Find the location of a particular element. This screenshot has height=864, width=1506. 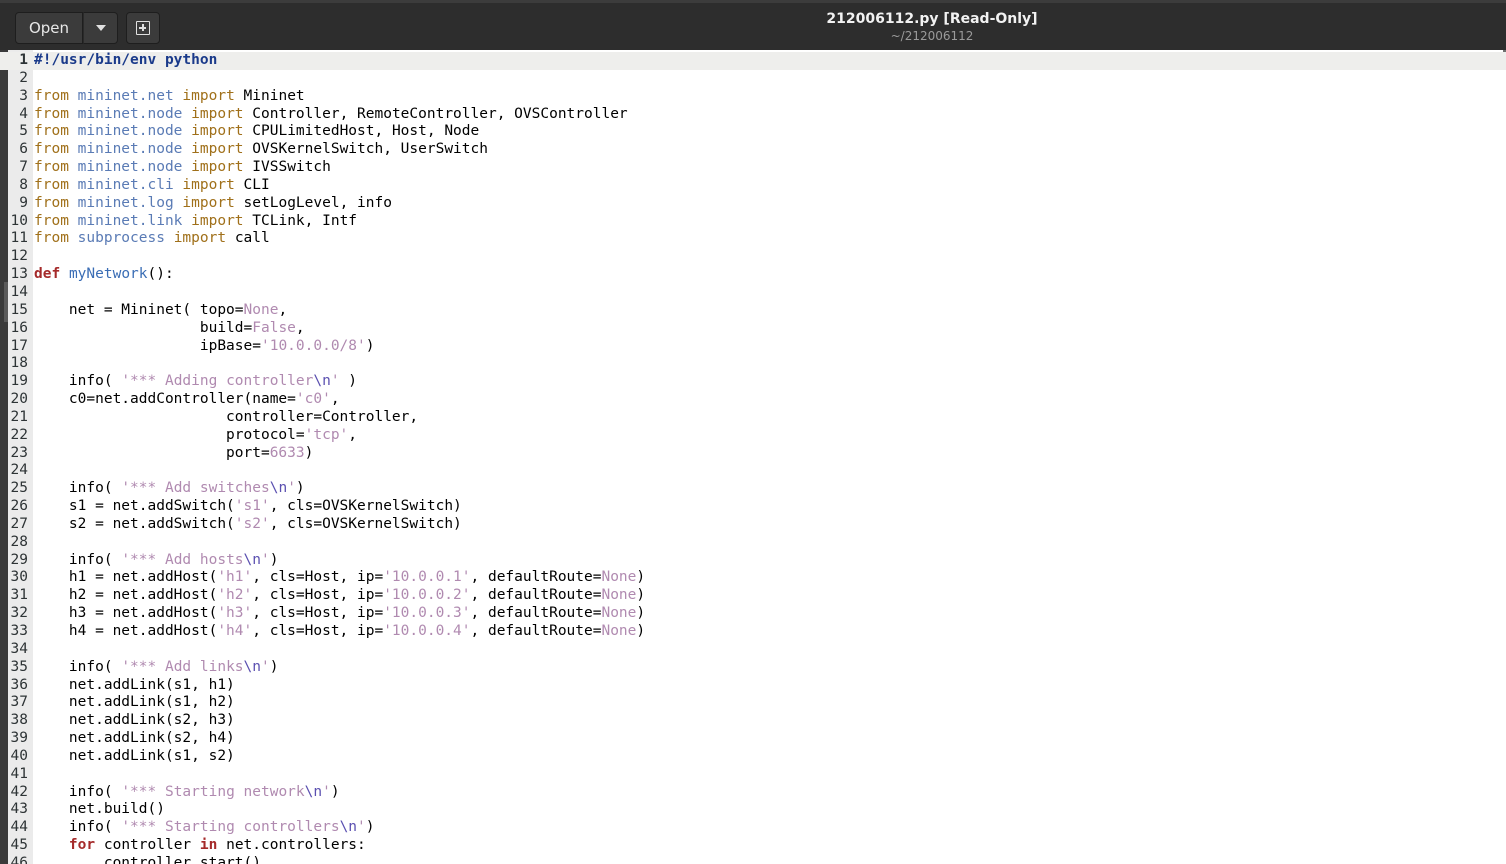

code-text: from subprocess import call is located at coordinates (152, 238).